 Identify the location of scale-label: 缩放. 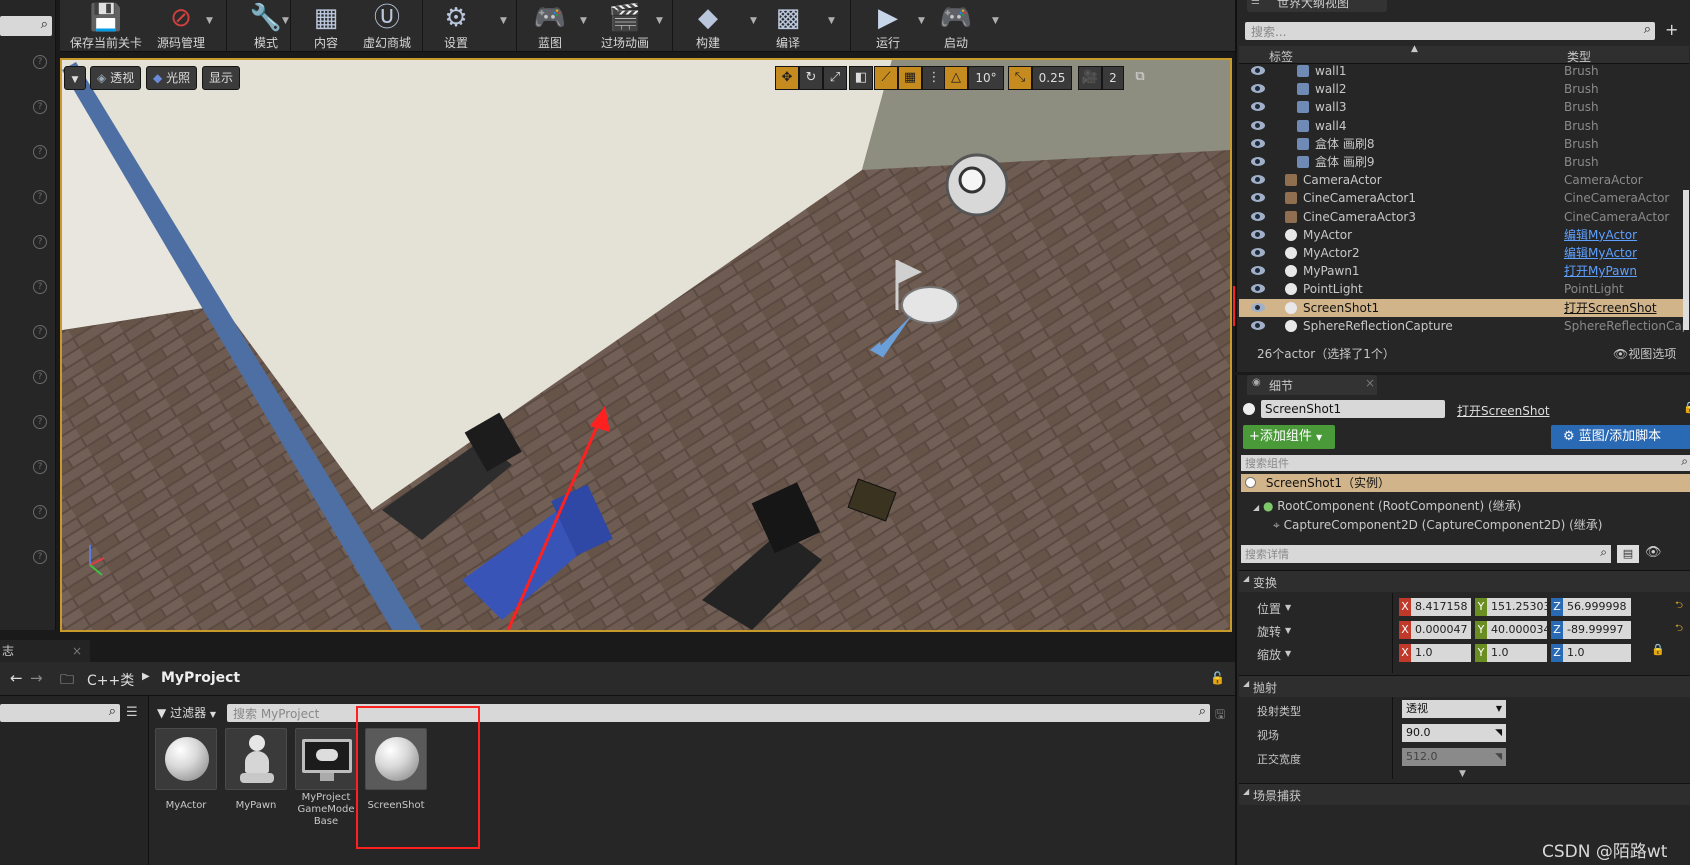
(1269, 654).